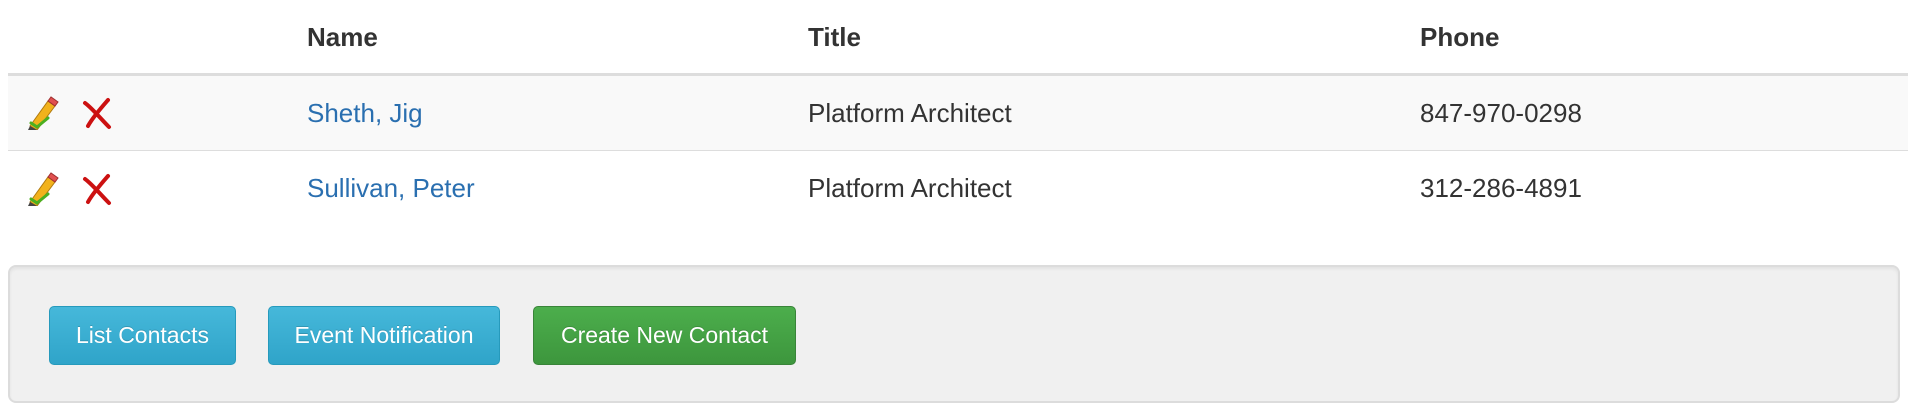  I want to click on header-phone: Phone, so click(1460, 37).